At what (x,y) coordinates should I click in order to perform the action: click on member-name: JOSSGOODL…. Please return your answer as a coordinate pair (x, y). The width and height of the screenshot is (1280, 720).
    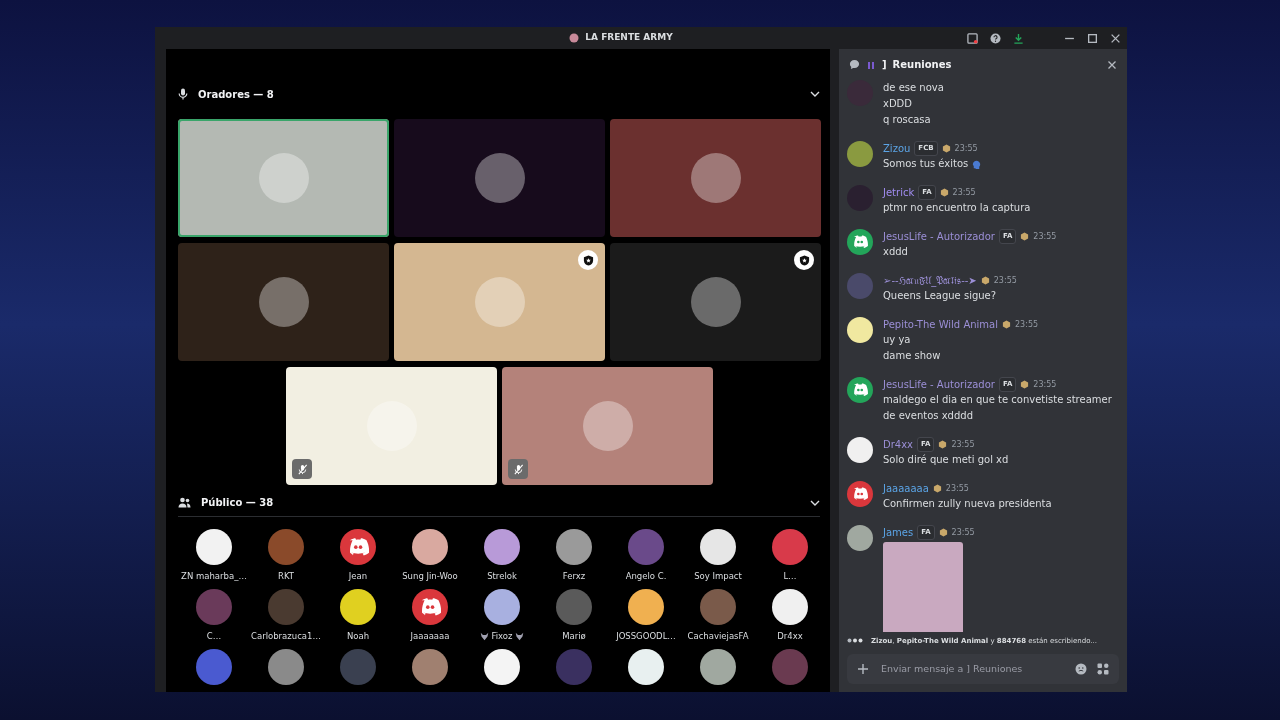
    Looking at the image, I should click on (646, 636).